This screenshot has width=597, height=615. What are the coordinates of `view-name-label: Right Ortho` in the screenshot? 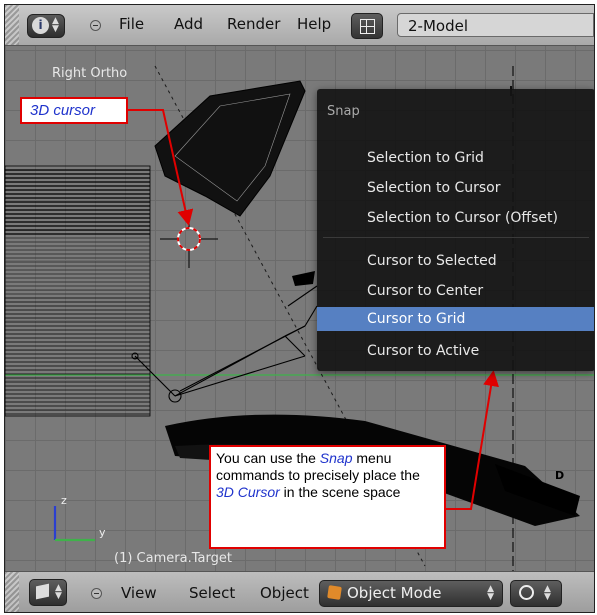 It's located at (90, 73).